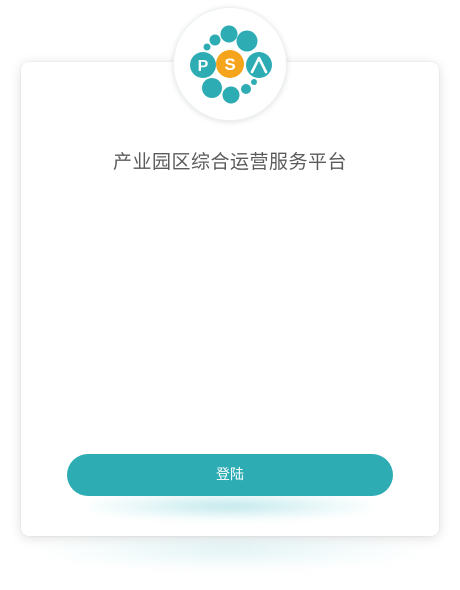 The image size is (460, 590). I want to click on psa-logo-graphic: P S, so click(231, 64).